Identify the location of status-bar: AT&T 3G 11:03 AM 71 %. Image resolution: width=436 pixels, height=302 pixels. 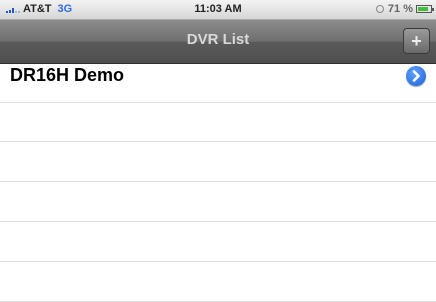
(218, 10).